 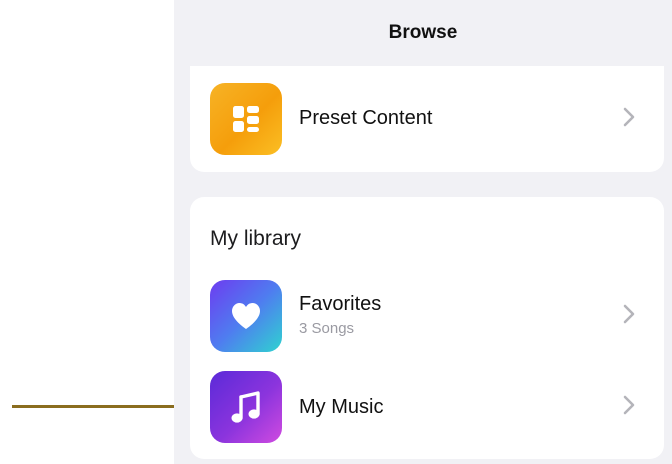 What do you see at coordinates (427, 316) in the screenshot?
I see `favorites-row: Favorites 3 Songs` at bounding box center [427, 316].